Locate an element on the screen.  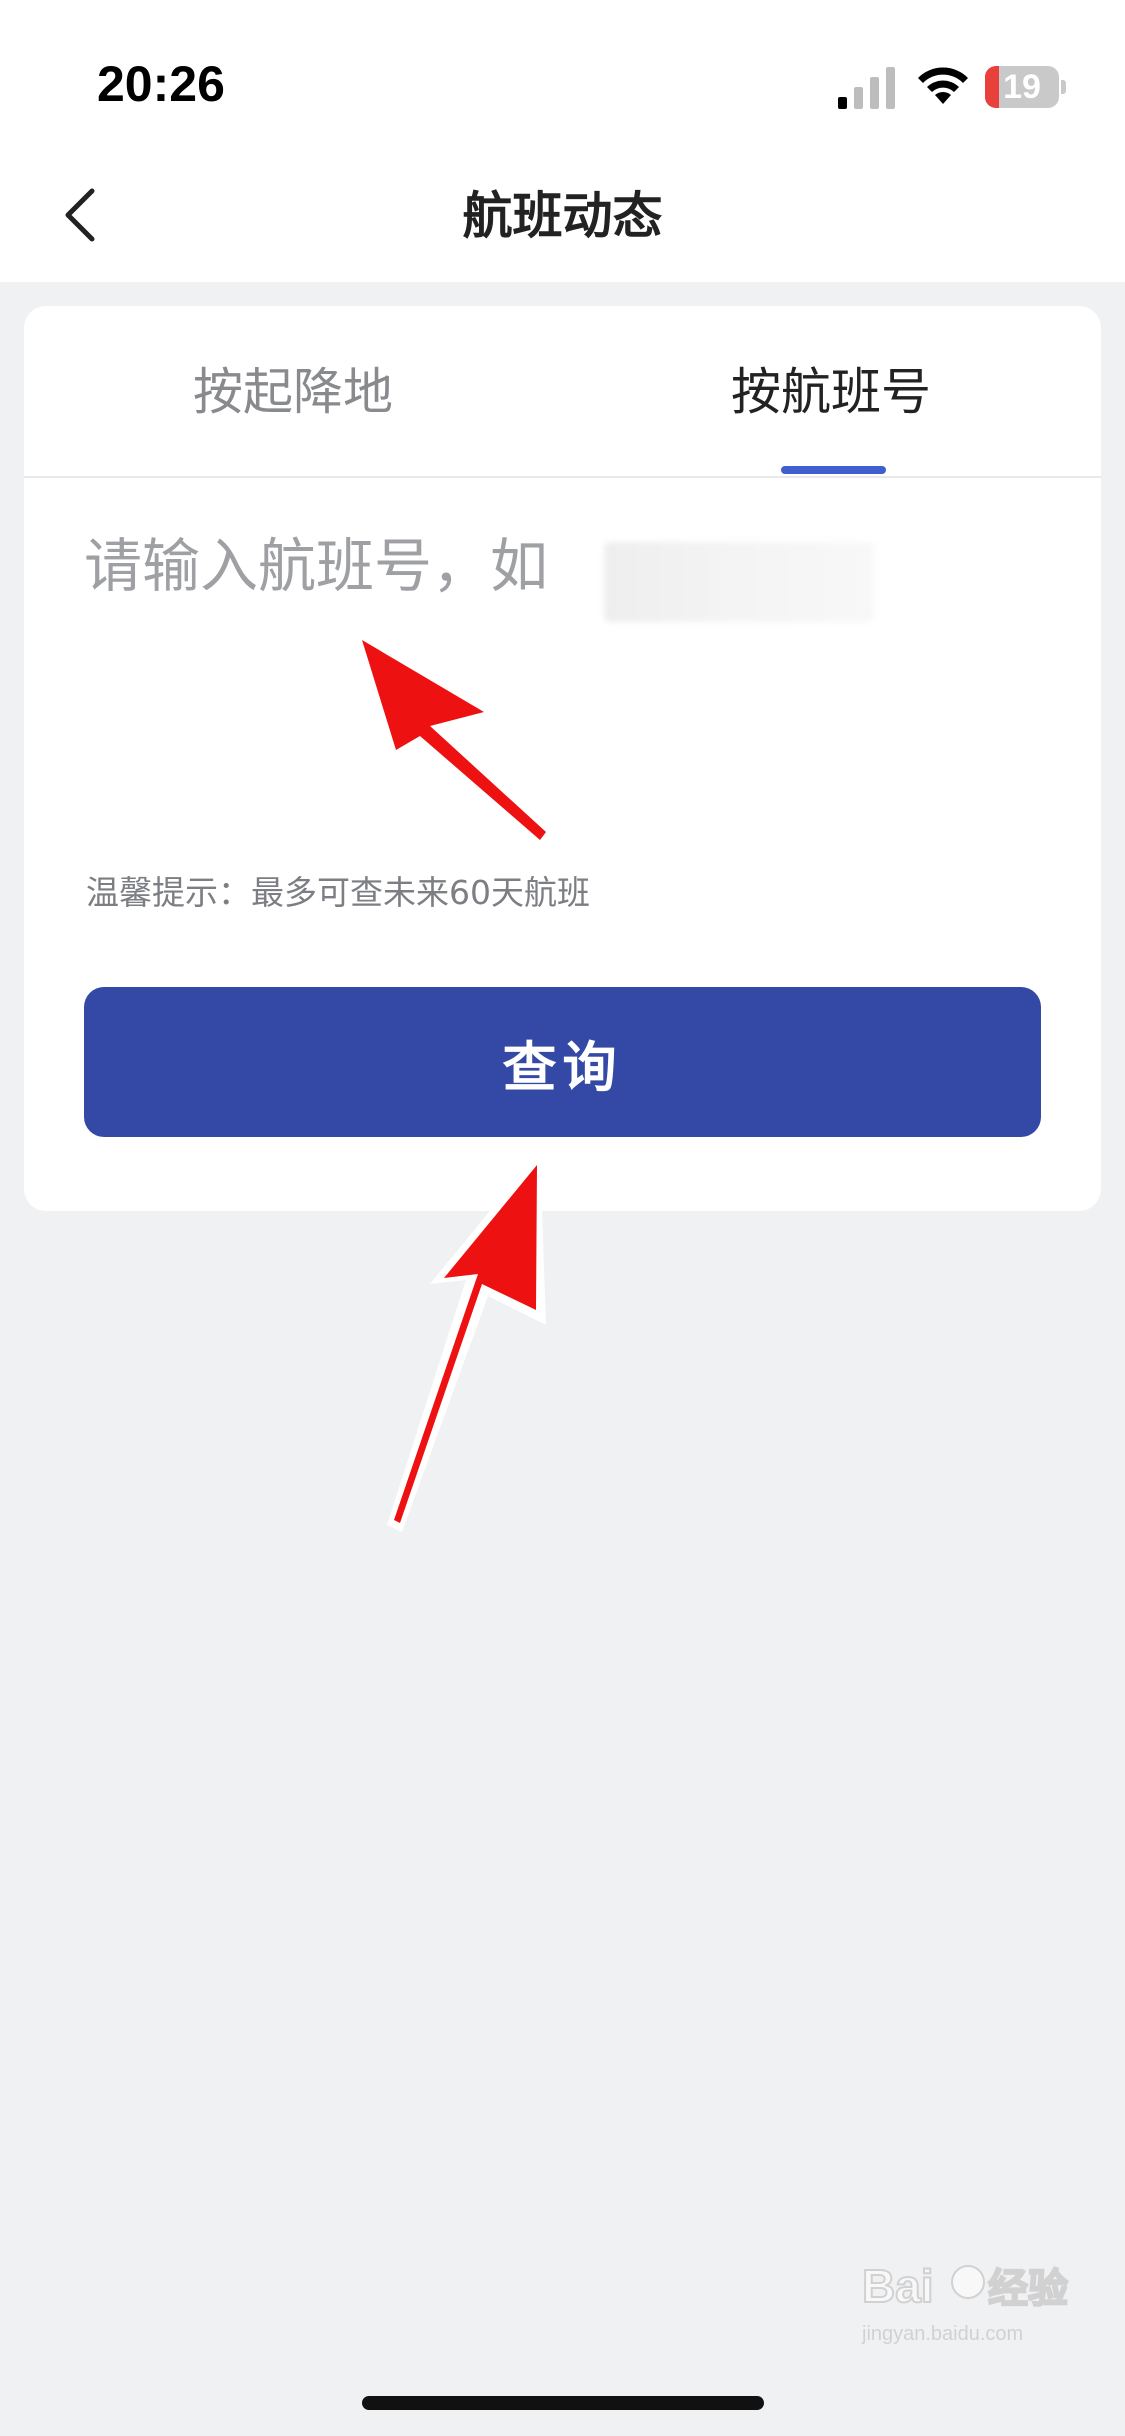
chevron-left-icon is located at coordinates (80, 215).